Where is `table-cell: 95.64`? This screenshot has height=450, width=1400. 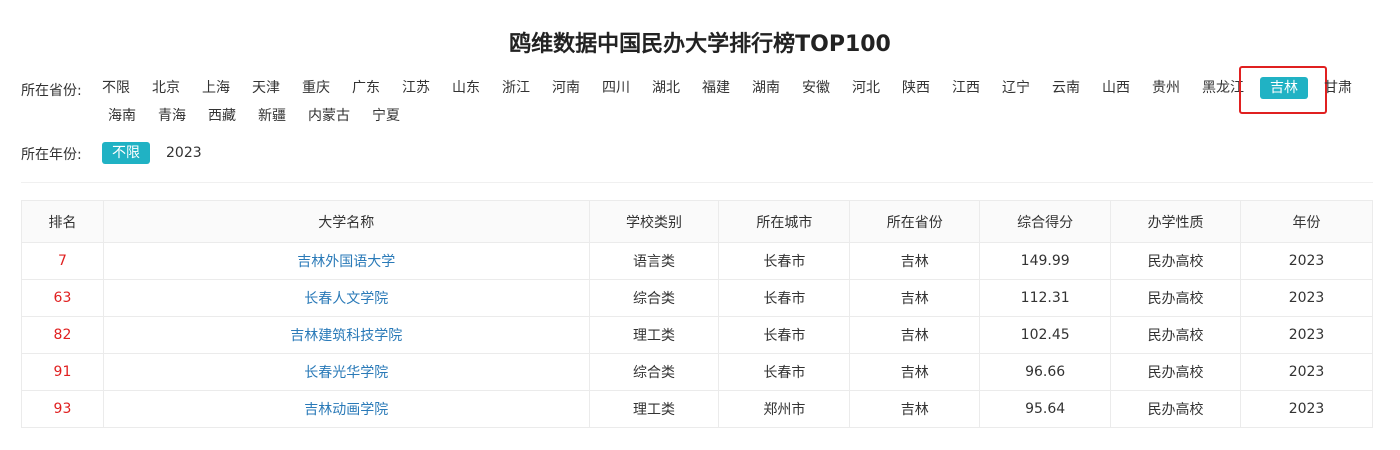
table-cell: 95.64 is located at coordinates (1045, 409).